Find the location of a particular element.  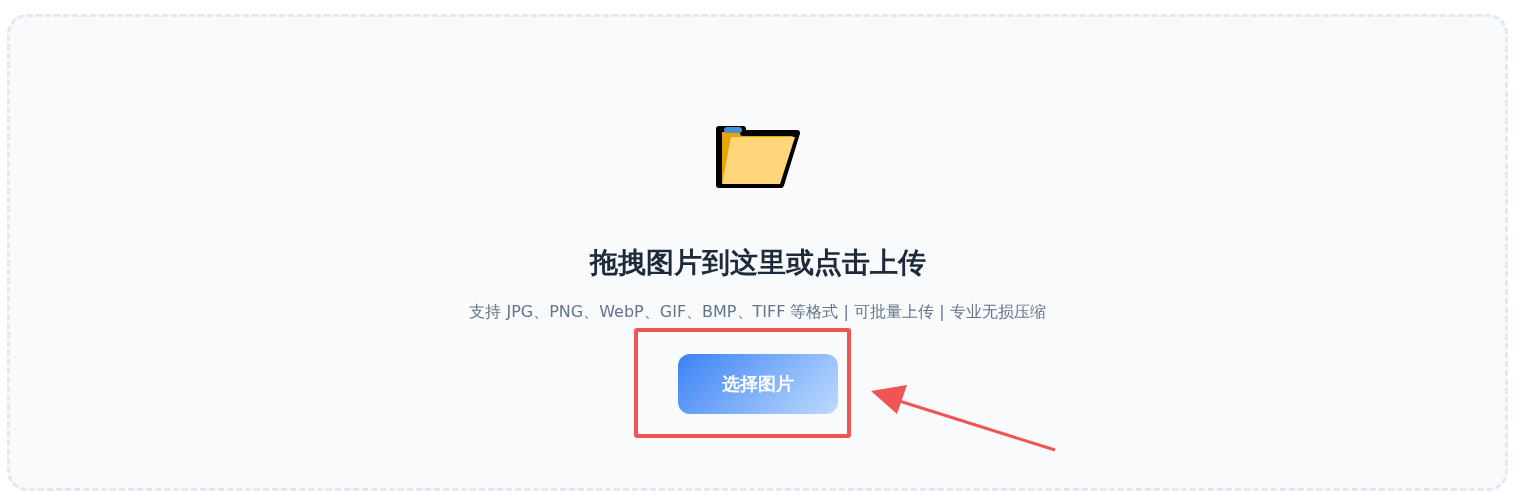

folder-icon is located at coordinates (757, 157).